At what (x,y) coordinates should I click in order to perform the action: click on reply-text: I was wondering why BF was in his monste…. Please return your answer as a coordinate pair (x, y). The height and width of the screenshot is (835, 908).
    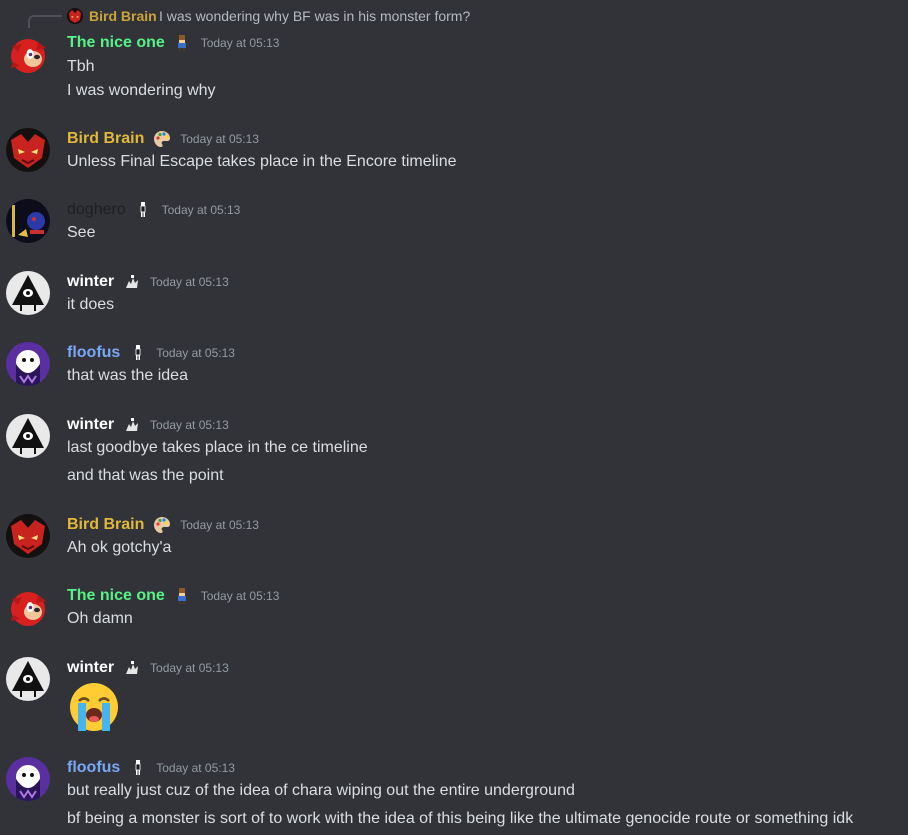
    Looking at the image, I should click on (314, 16).